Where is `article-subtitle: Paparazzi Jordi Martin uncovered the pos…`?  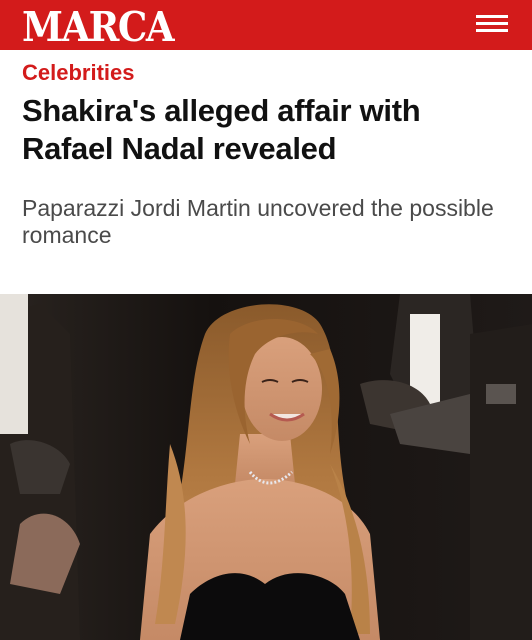
article-subtitle: Paparazzi Jordi Martin uncovered the pos… is located at coordinates (258, 221).